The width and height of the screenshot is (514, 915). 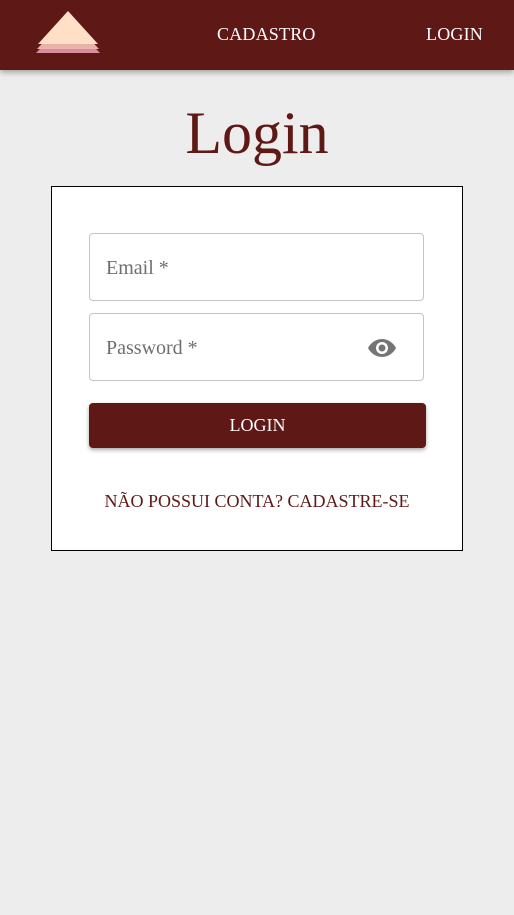 I want to click on layered-triangle-logo-icon, so click(x=68, y=33).